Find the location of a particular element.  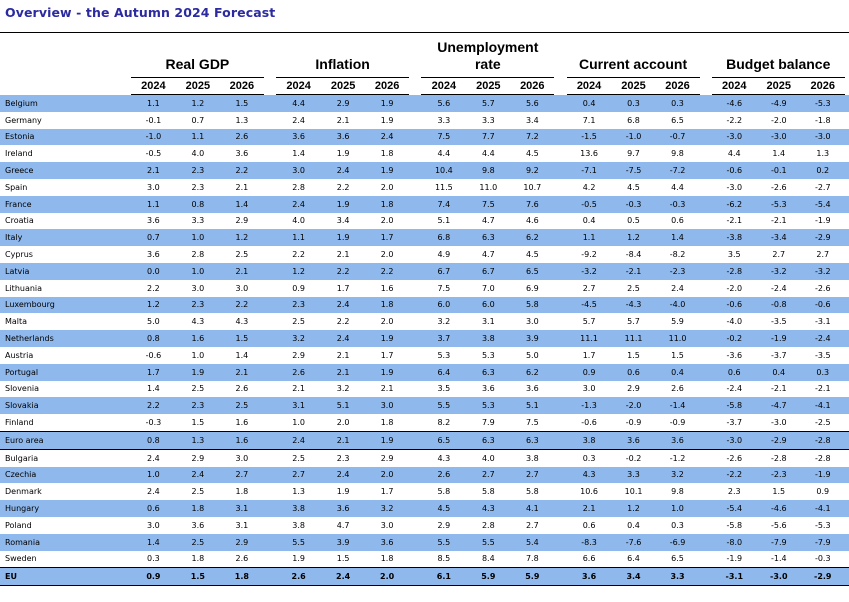

value-cell-current-account-2026: 3.3 is located at coordinates (677, 576).